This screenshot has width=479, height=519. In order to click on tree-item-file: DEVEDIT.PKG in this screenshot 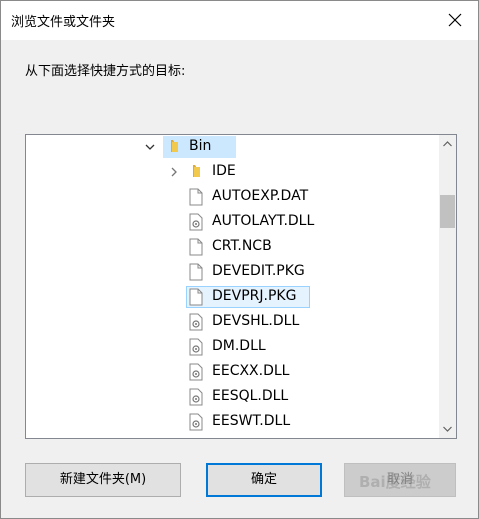, I will do `click(231, 272)`.